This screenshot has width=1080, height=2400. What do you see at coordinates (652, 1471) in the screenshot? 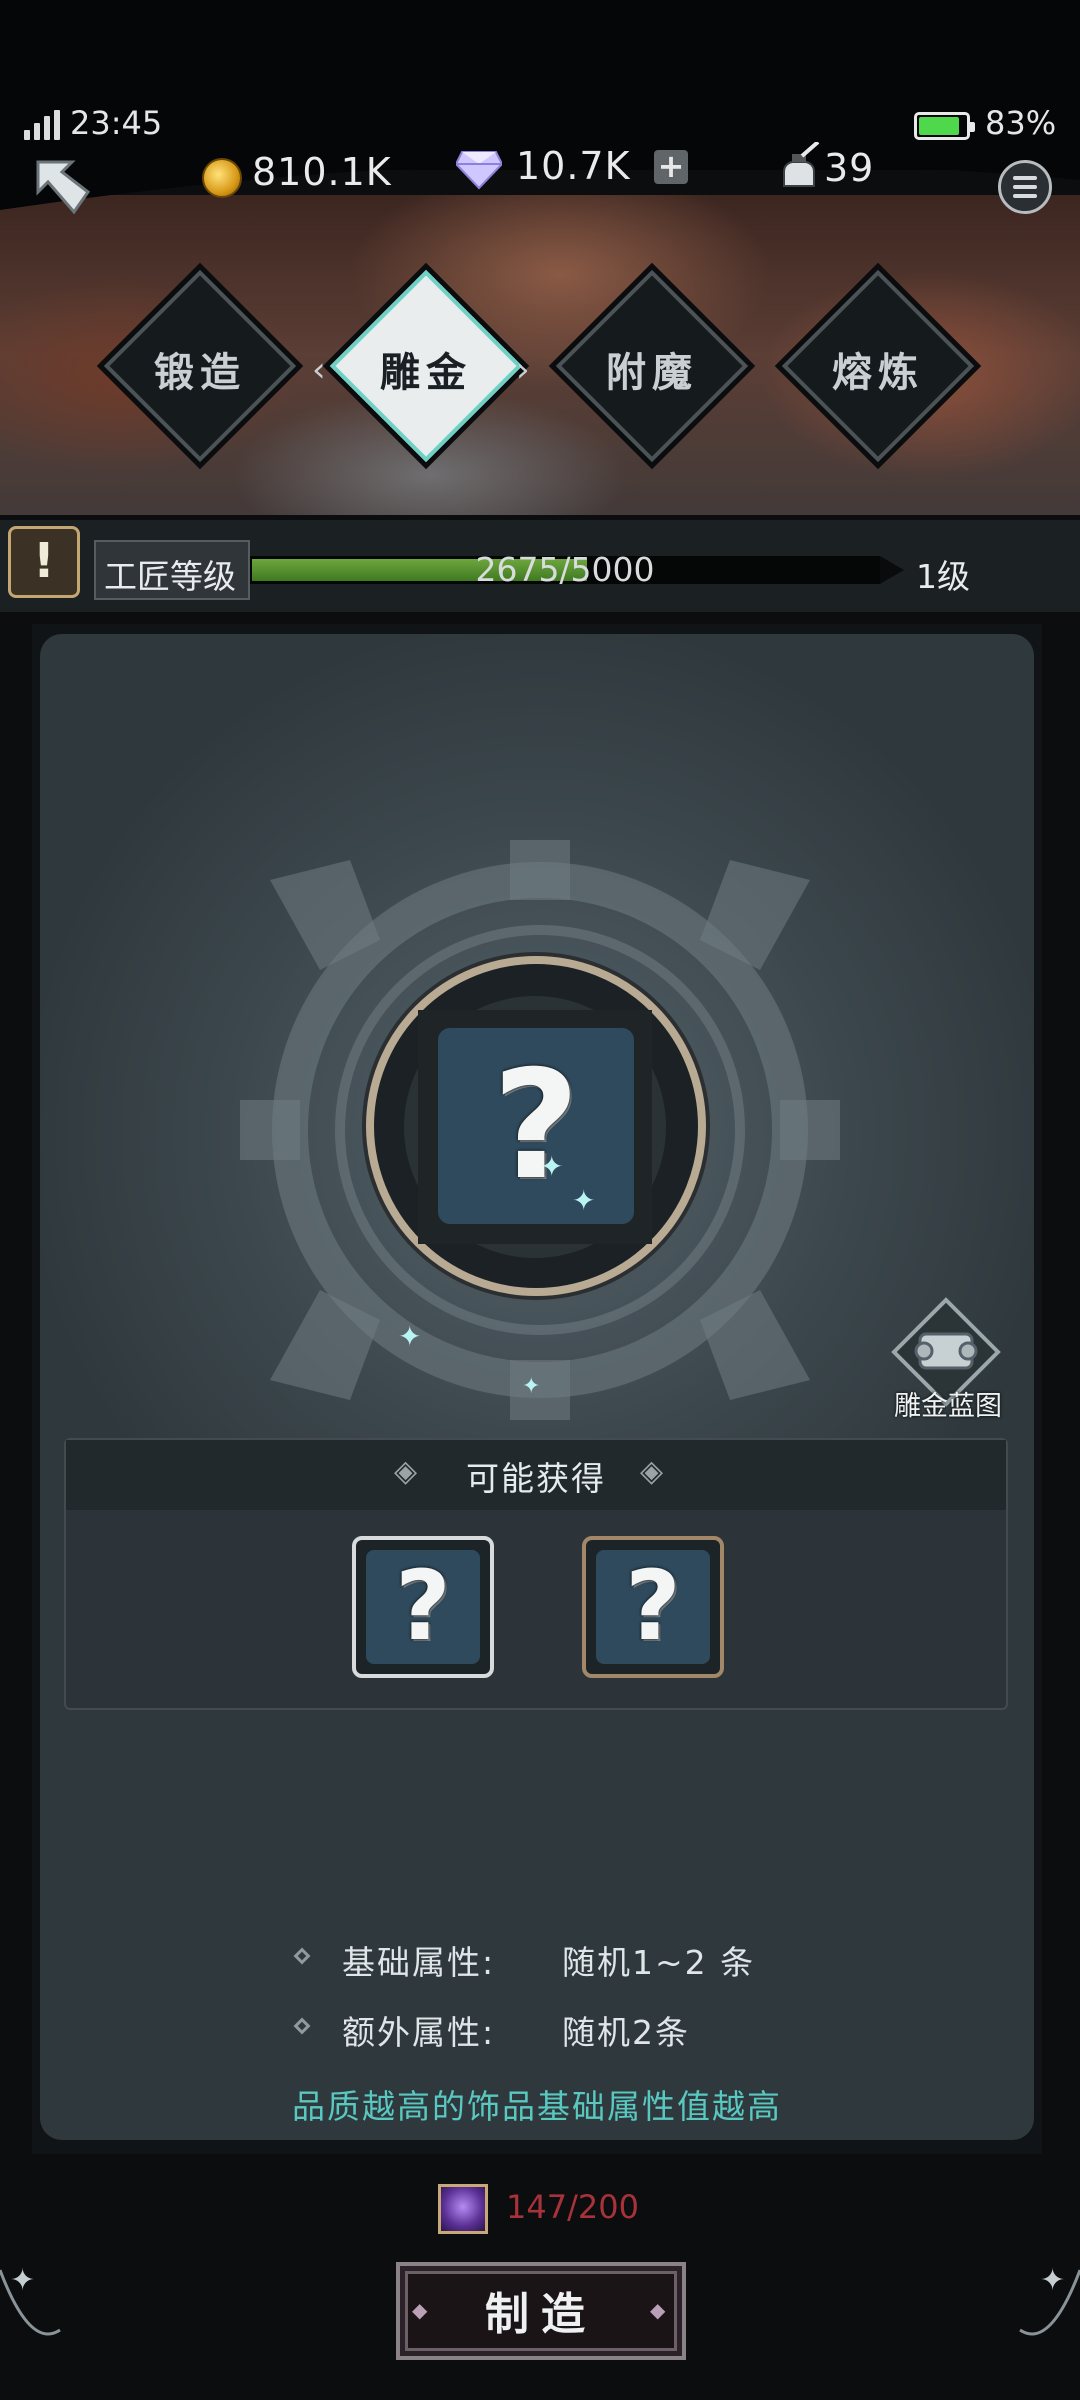
I see `right-deco-icon: ◈` at bounding box center [652, 1471].